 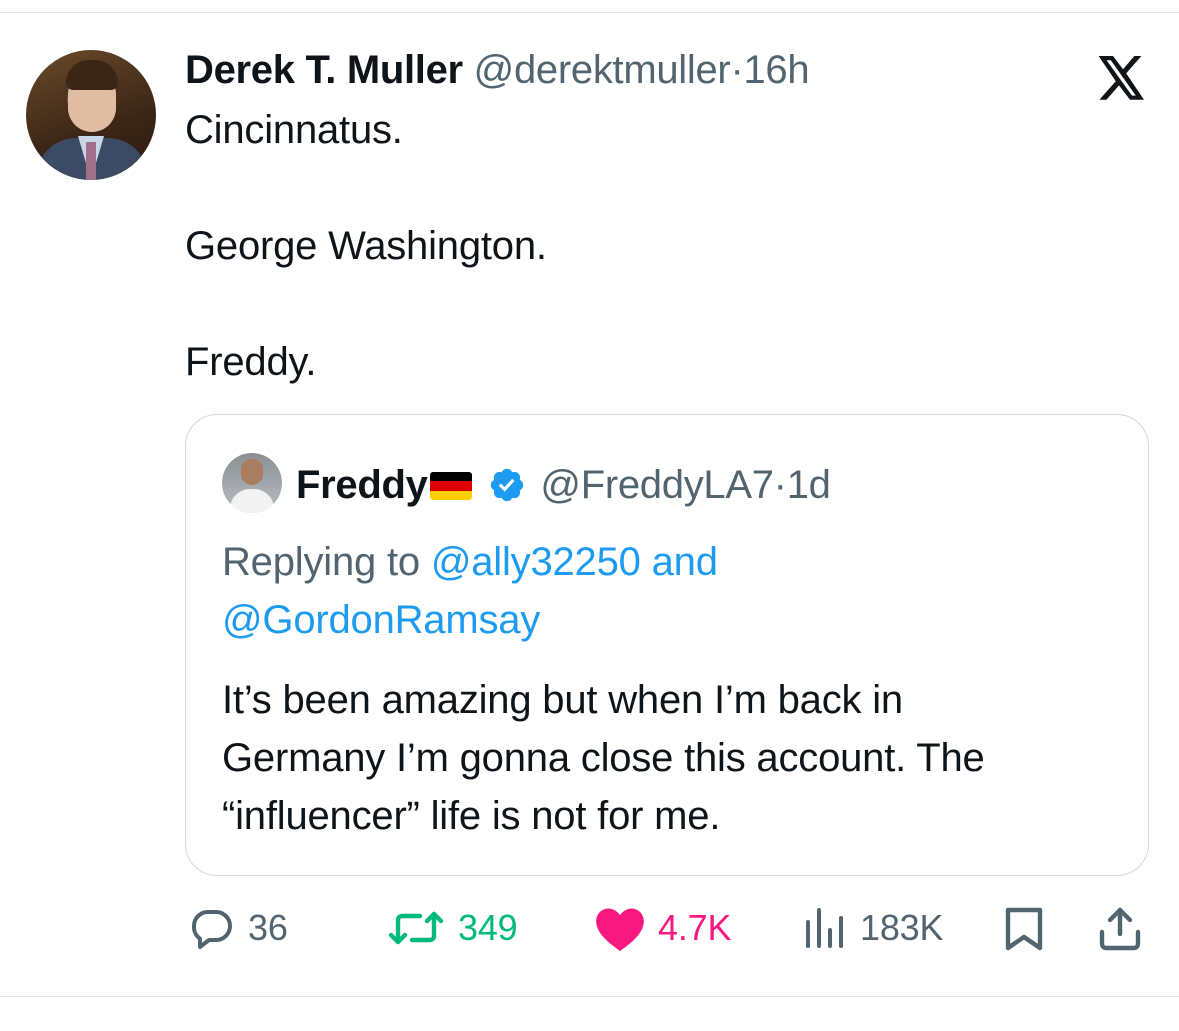 I want to click on heart-icon, so click(x=620, y=929).